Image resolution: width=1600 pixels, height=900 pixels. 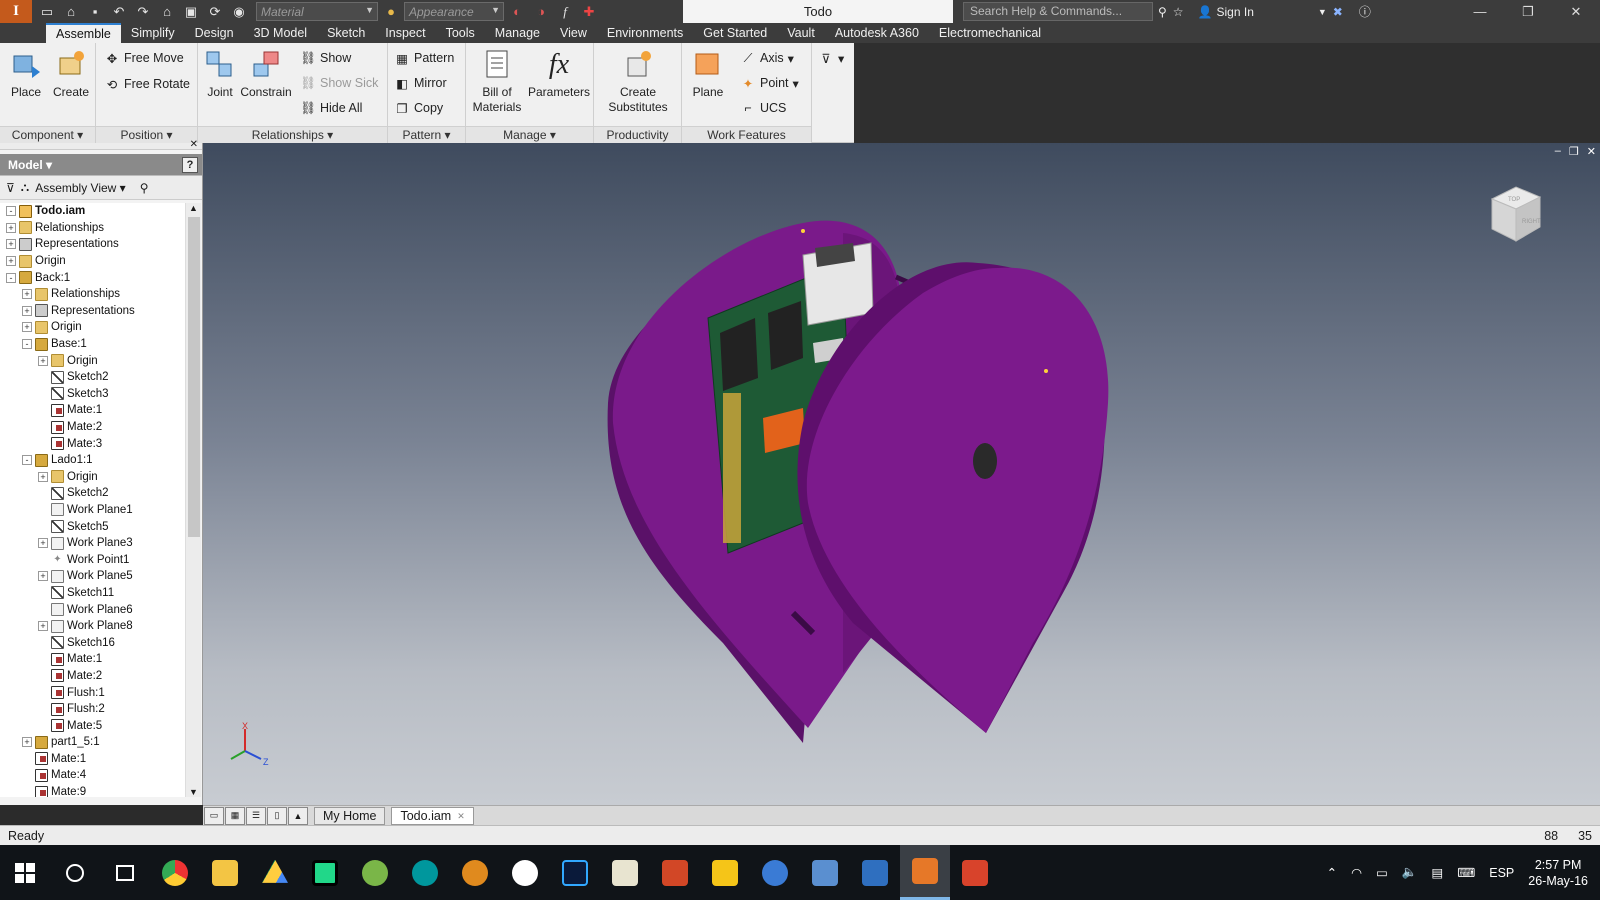 I want to click on tab-autodesk-a360: Autodesk A360, so click(x=877, y=33).